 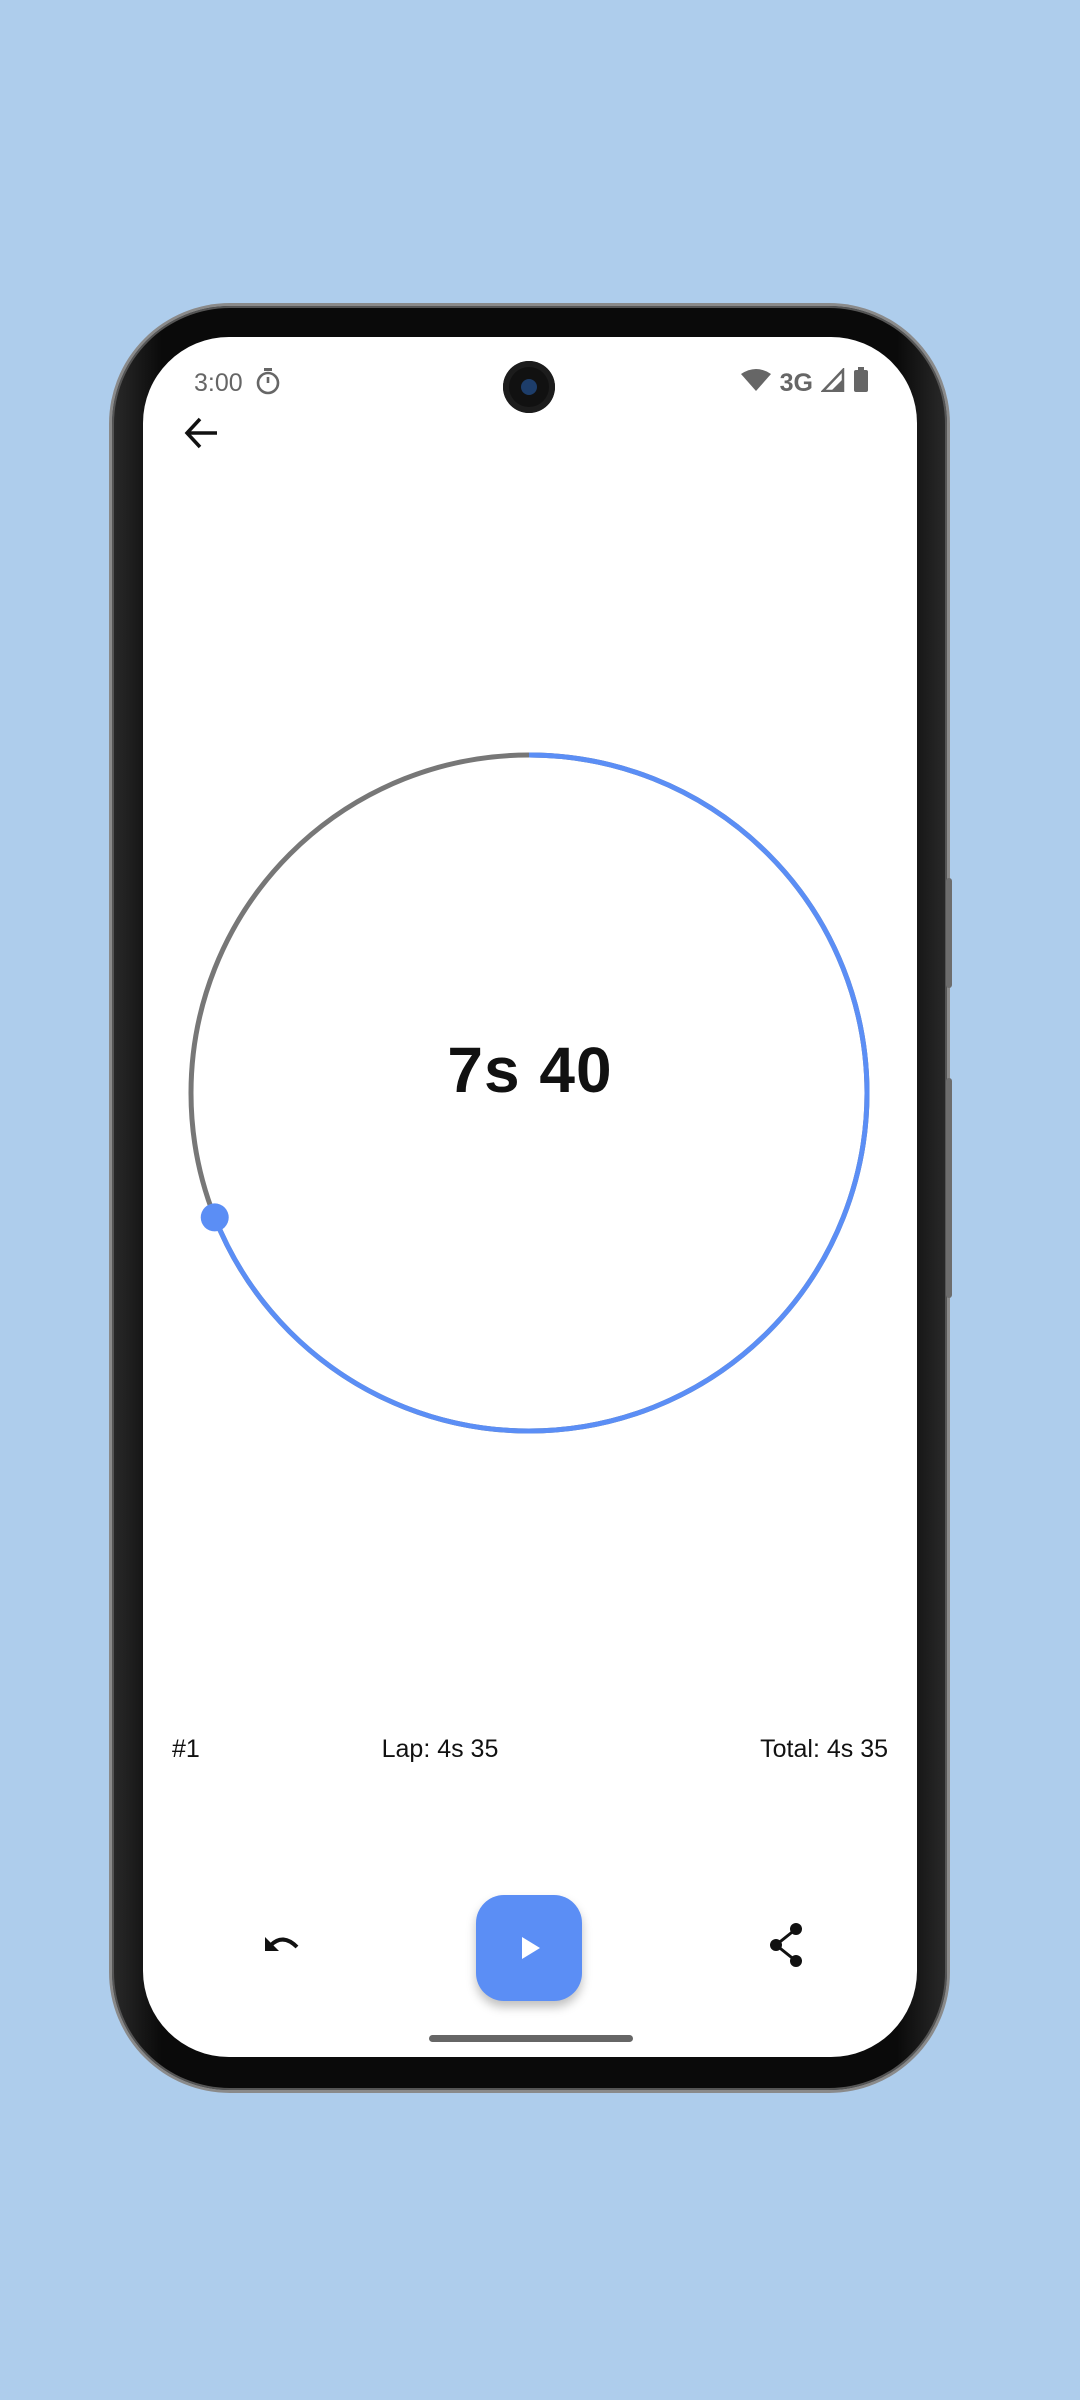 I want to click on lap-row: #1 Lap: 4s 35 Total: 4s 35, so click(x=530, y=1755).